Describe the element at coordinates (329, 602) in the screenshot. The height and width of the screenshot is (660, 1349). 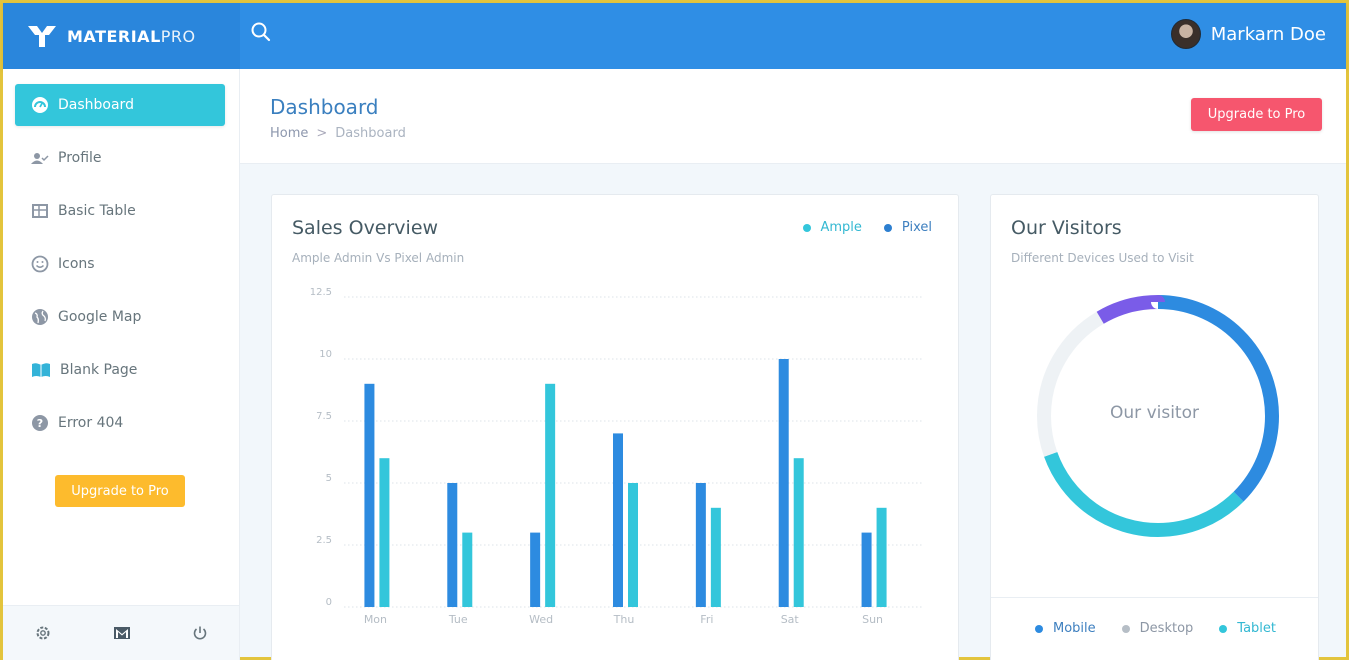
I see `y-tick-label: 0` at that location.